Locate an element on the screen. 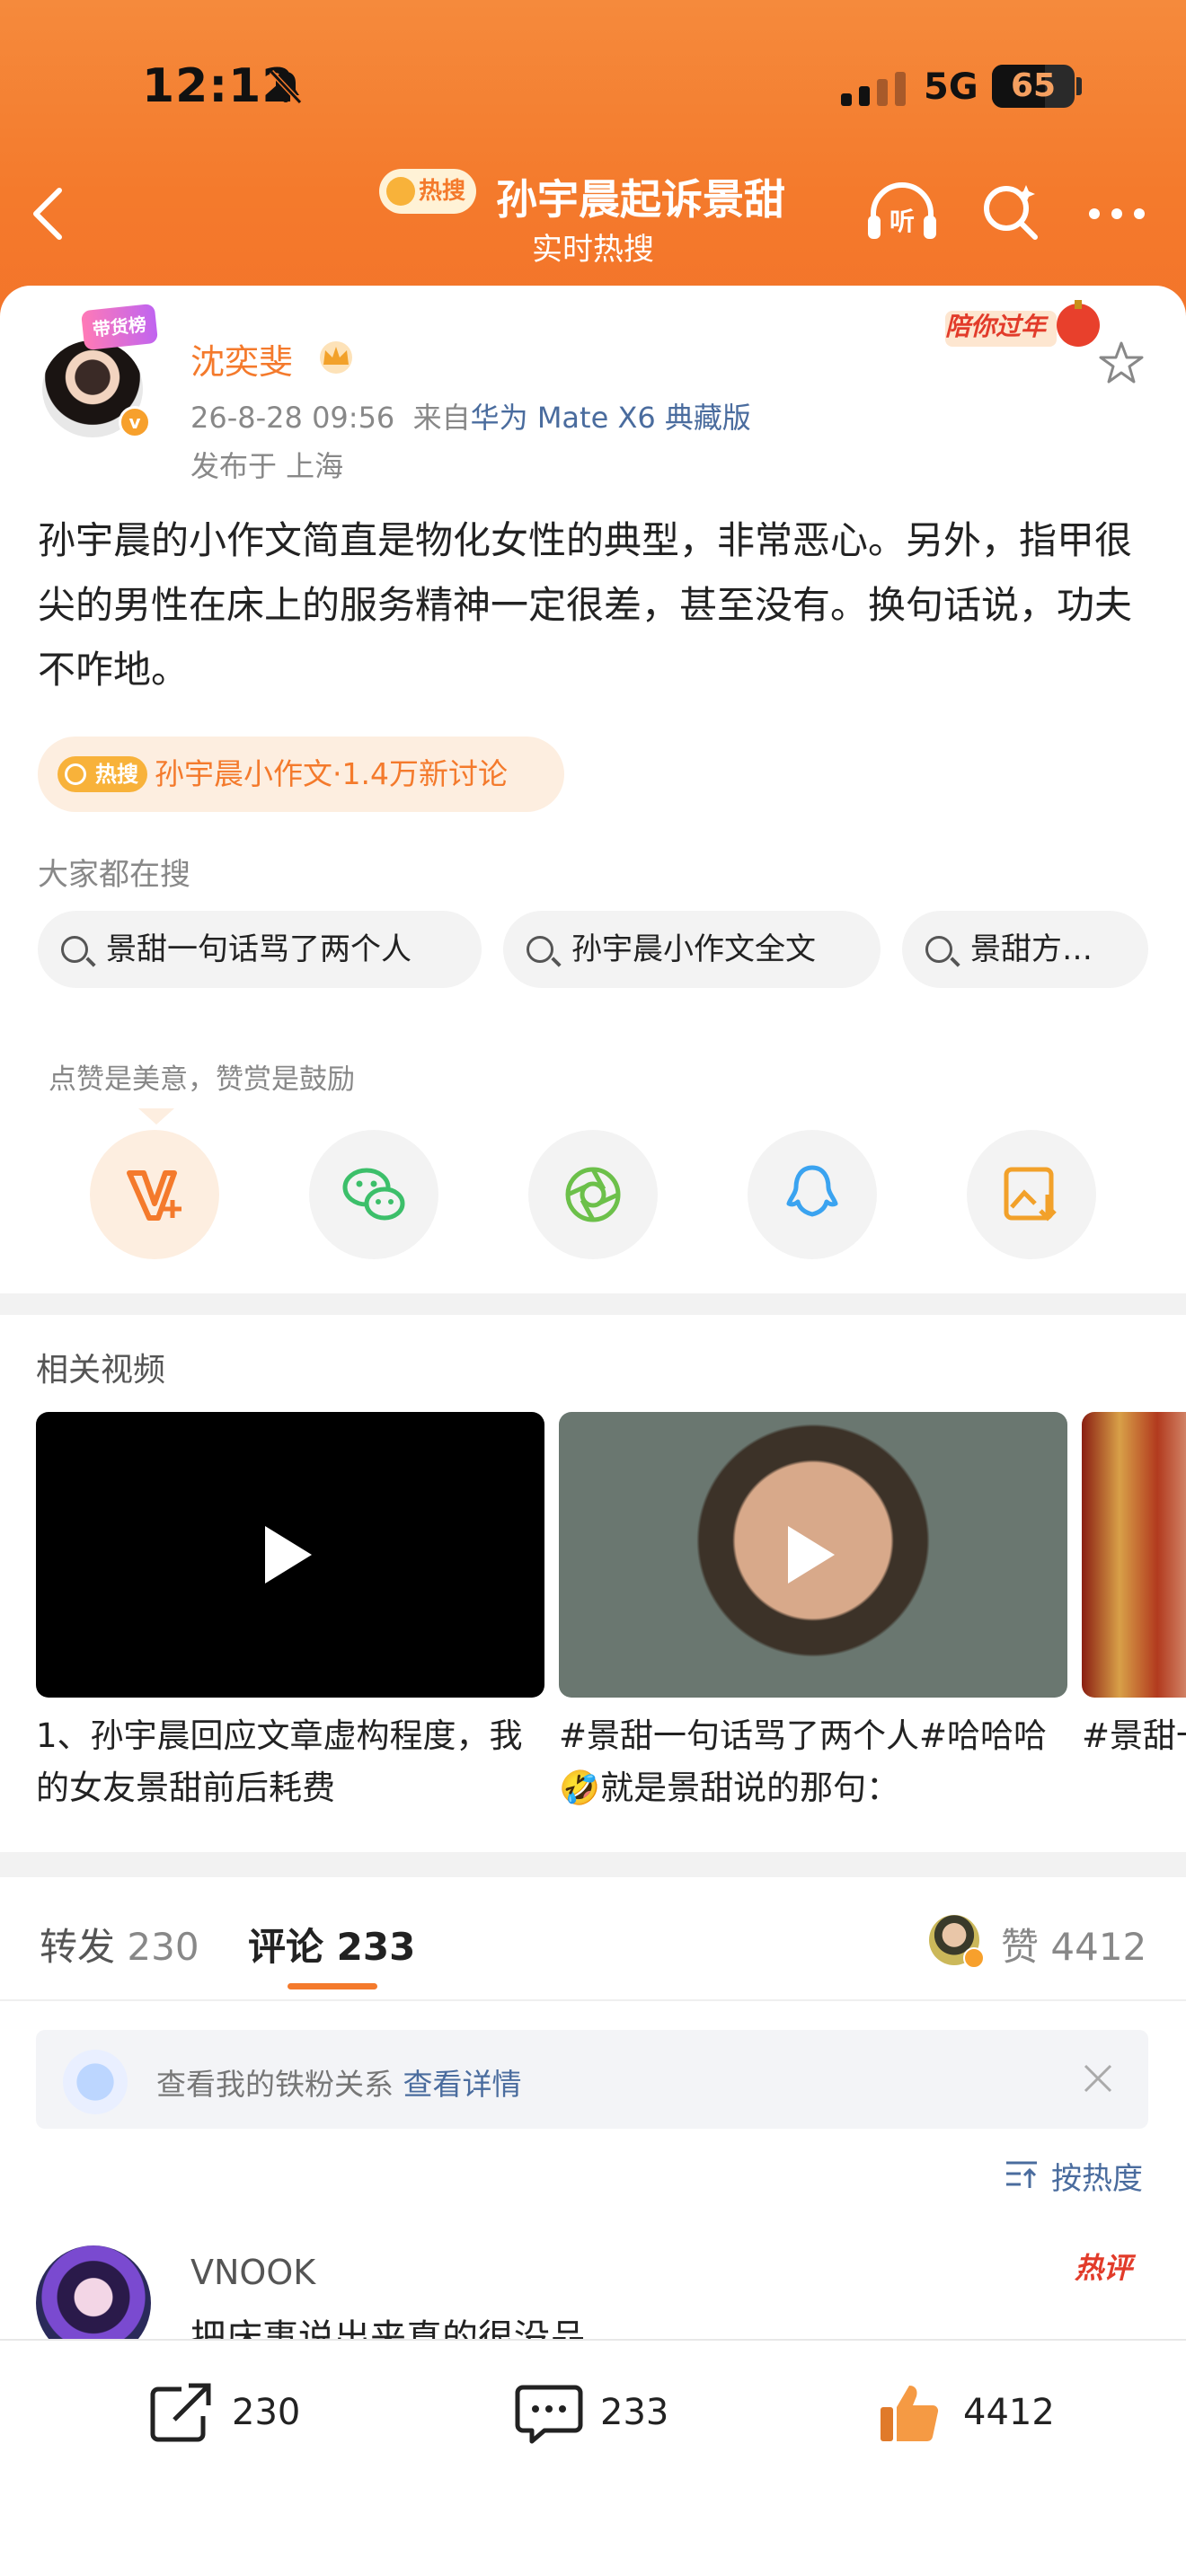 This screenshot has height=2576, width=1186. like-button: 4412 is located at coordinates (966, 2412).